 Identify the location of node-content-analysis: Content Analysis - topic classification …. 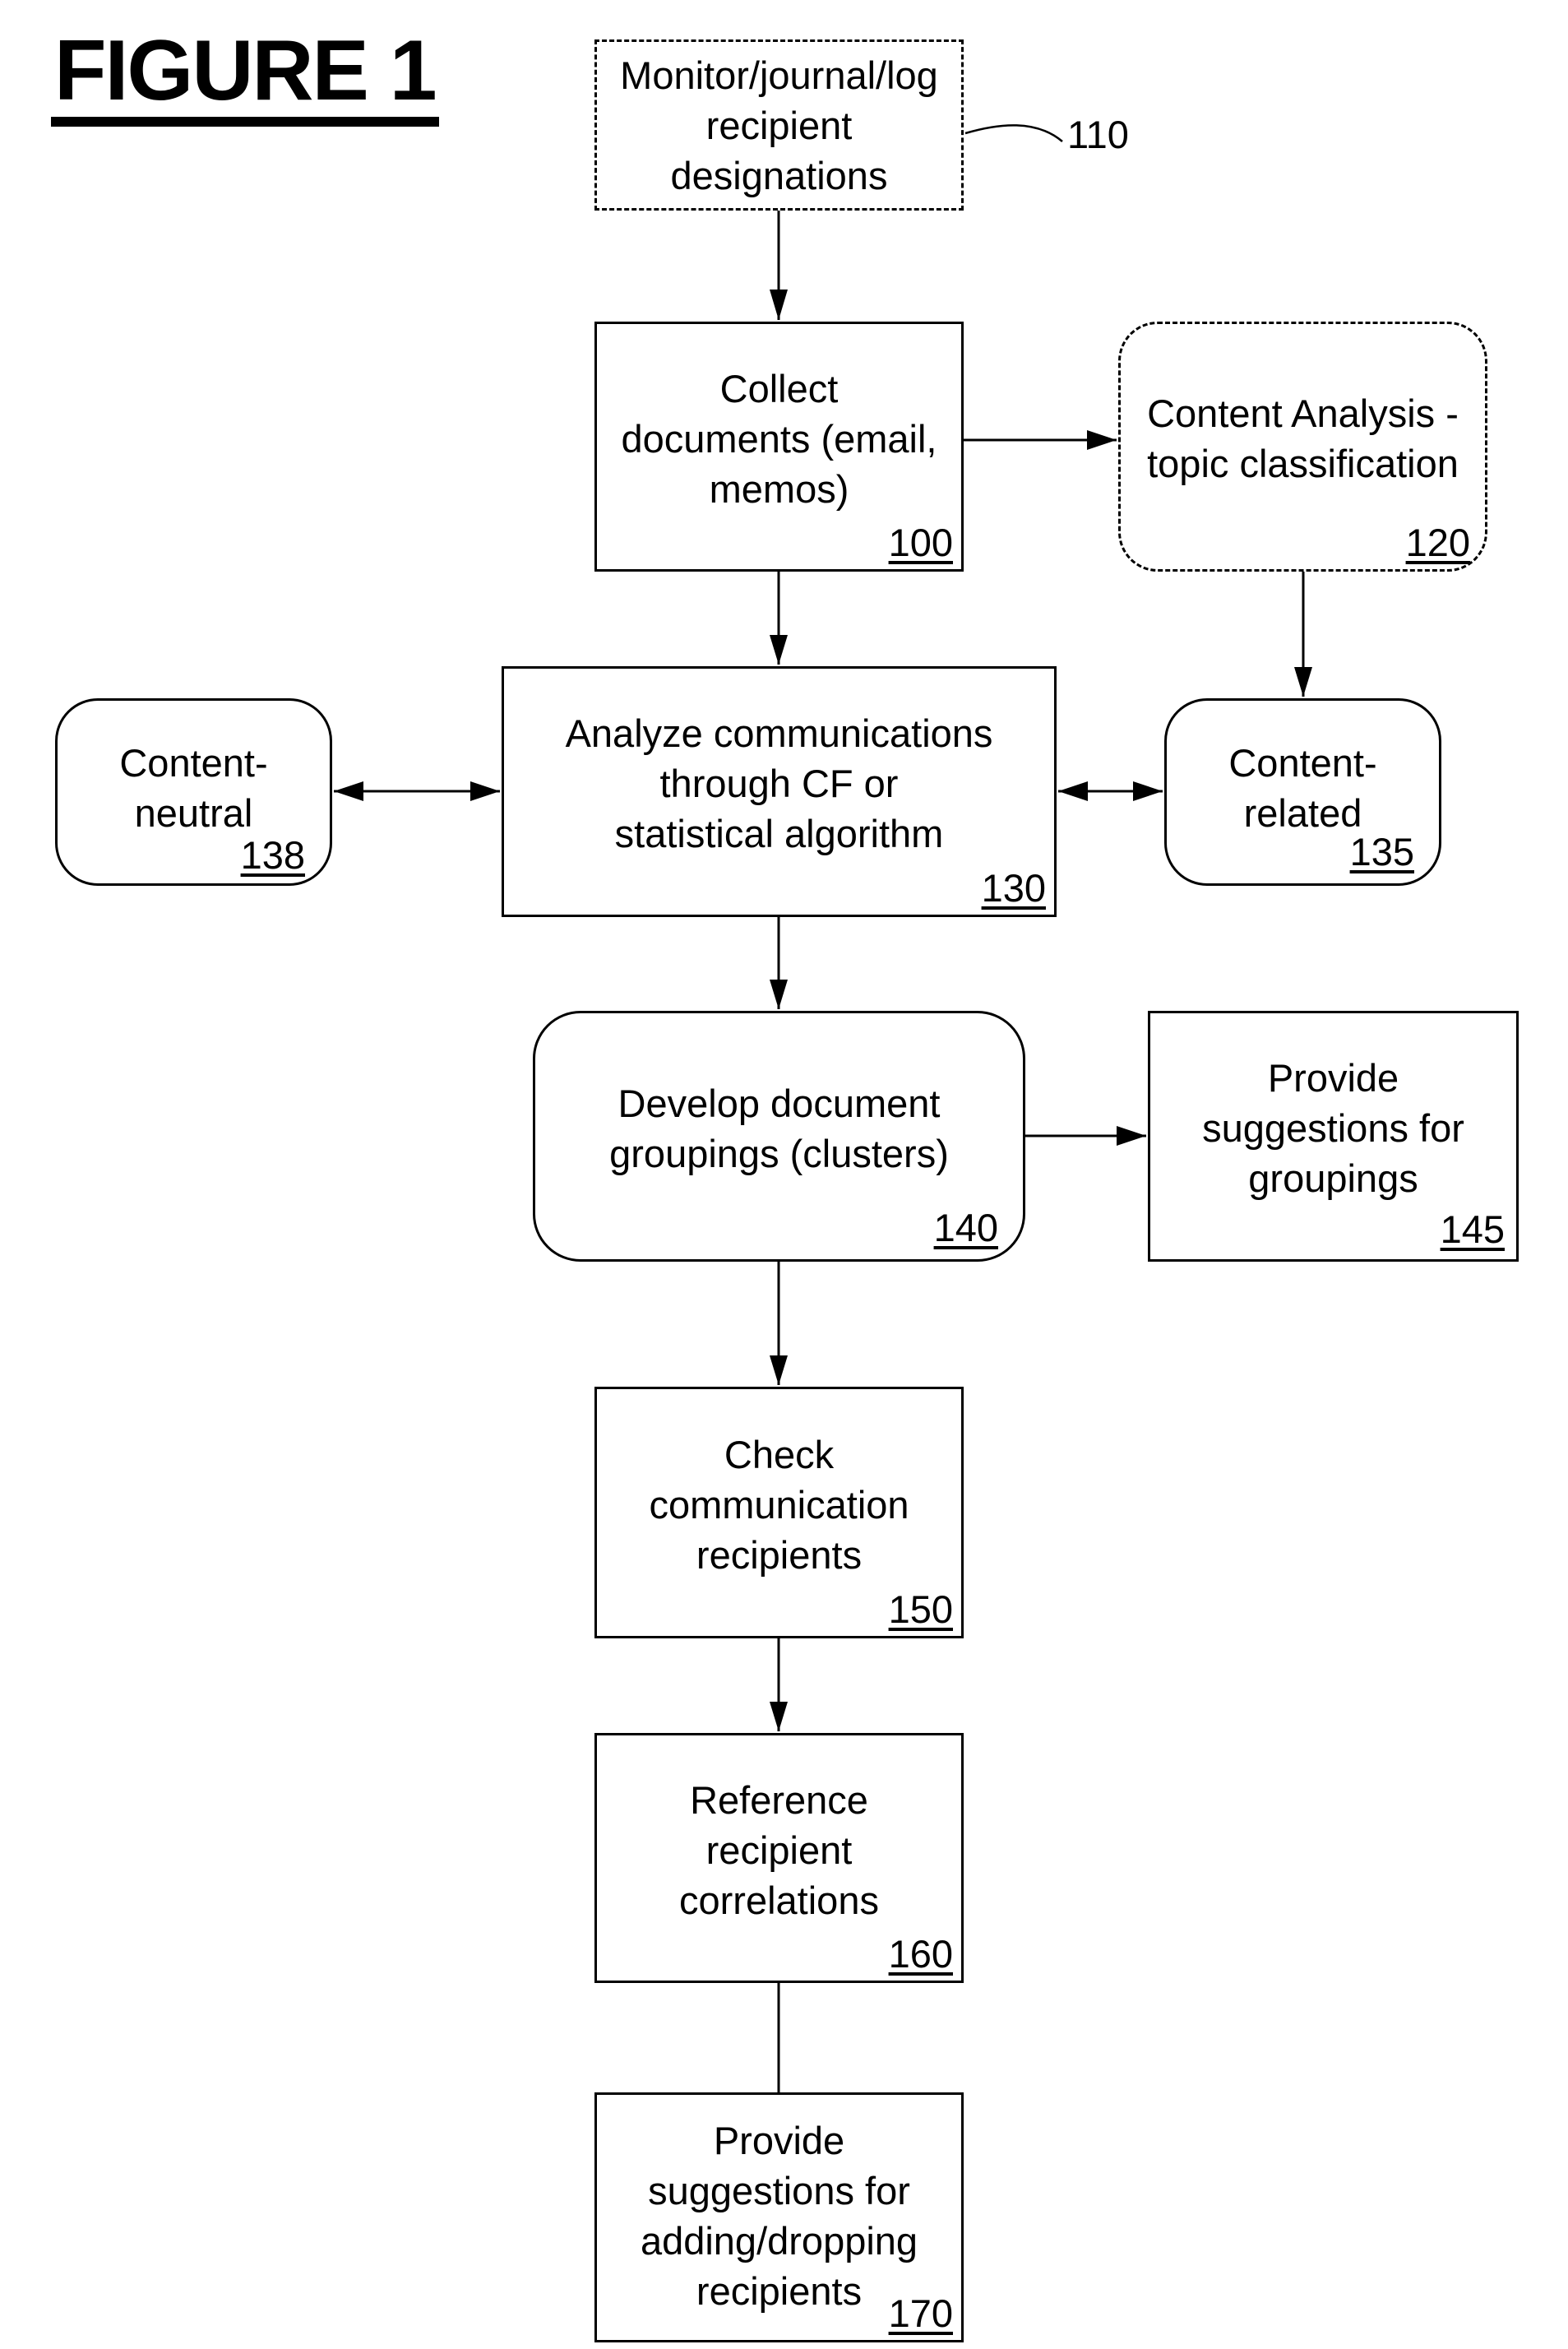
(1302, 447).